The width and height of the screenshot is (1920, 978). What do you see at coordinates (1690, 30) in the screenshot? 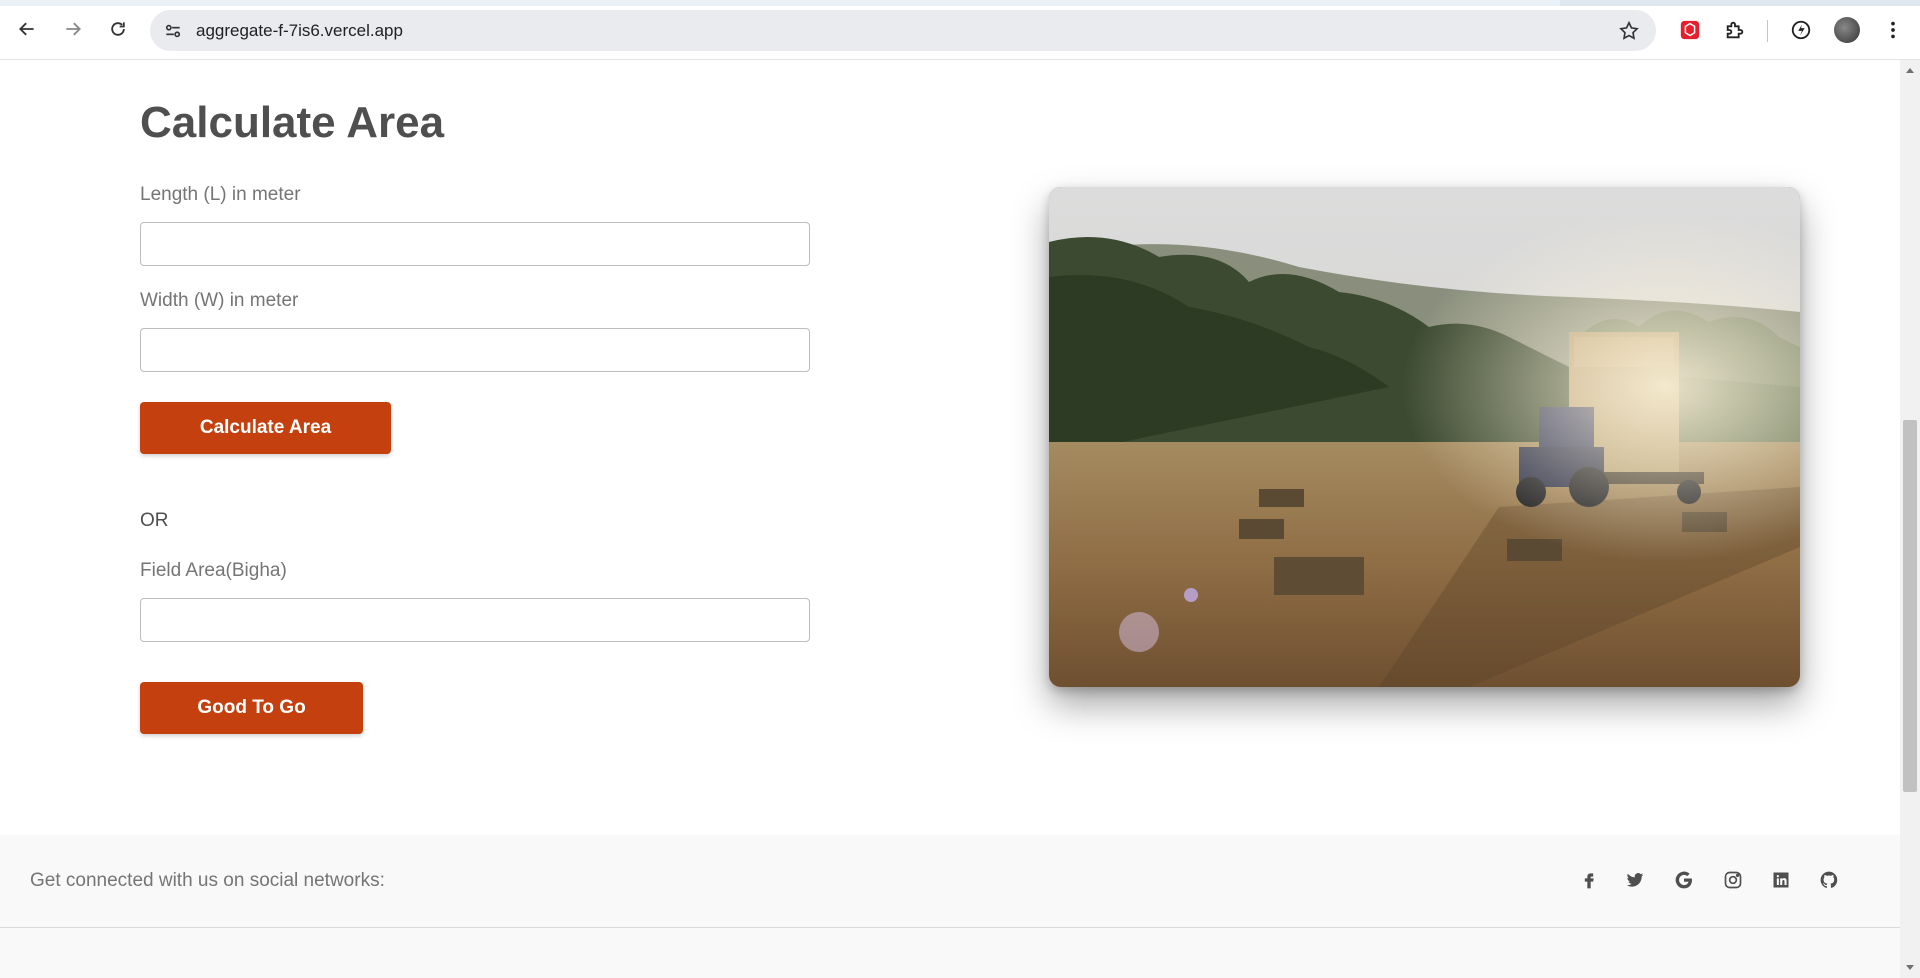
I see `extension-icon` at bounding box center [1690, 30].